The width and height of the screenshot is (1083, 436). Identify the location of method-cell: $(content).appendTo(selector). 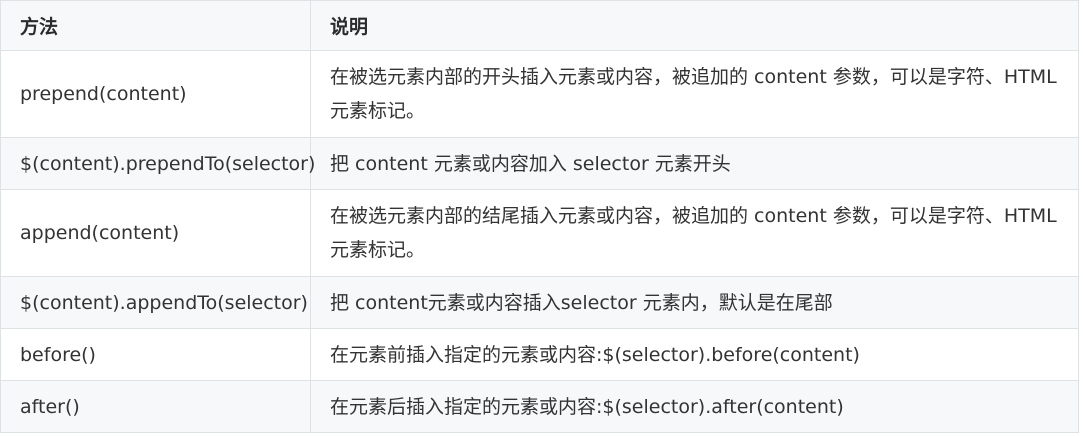
(155, 302).